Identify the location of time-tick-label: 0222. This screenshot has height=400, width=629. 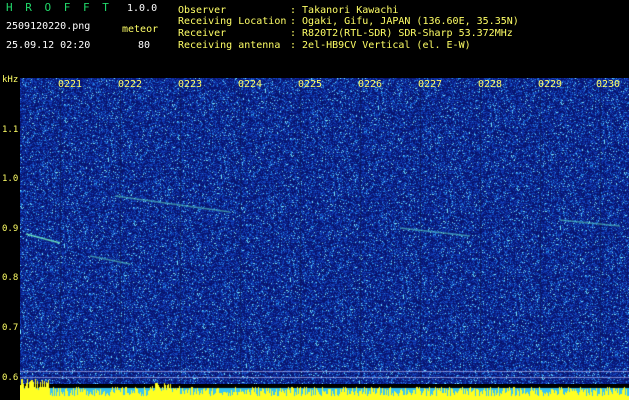
(130, 84).